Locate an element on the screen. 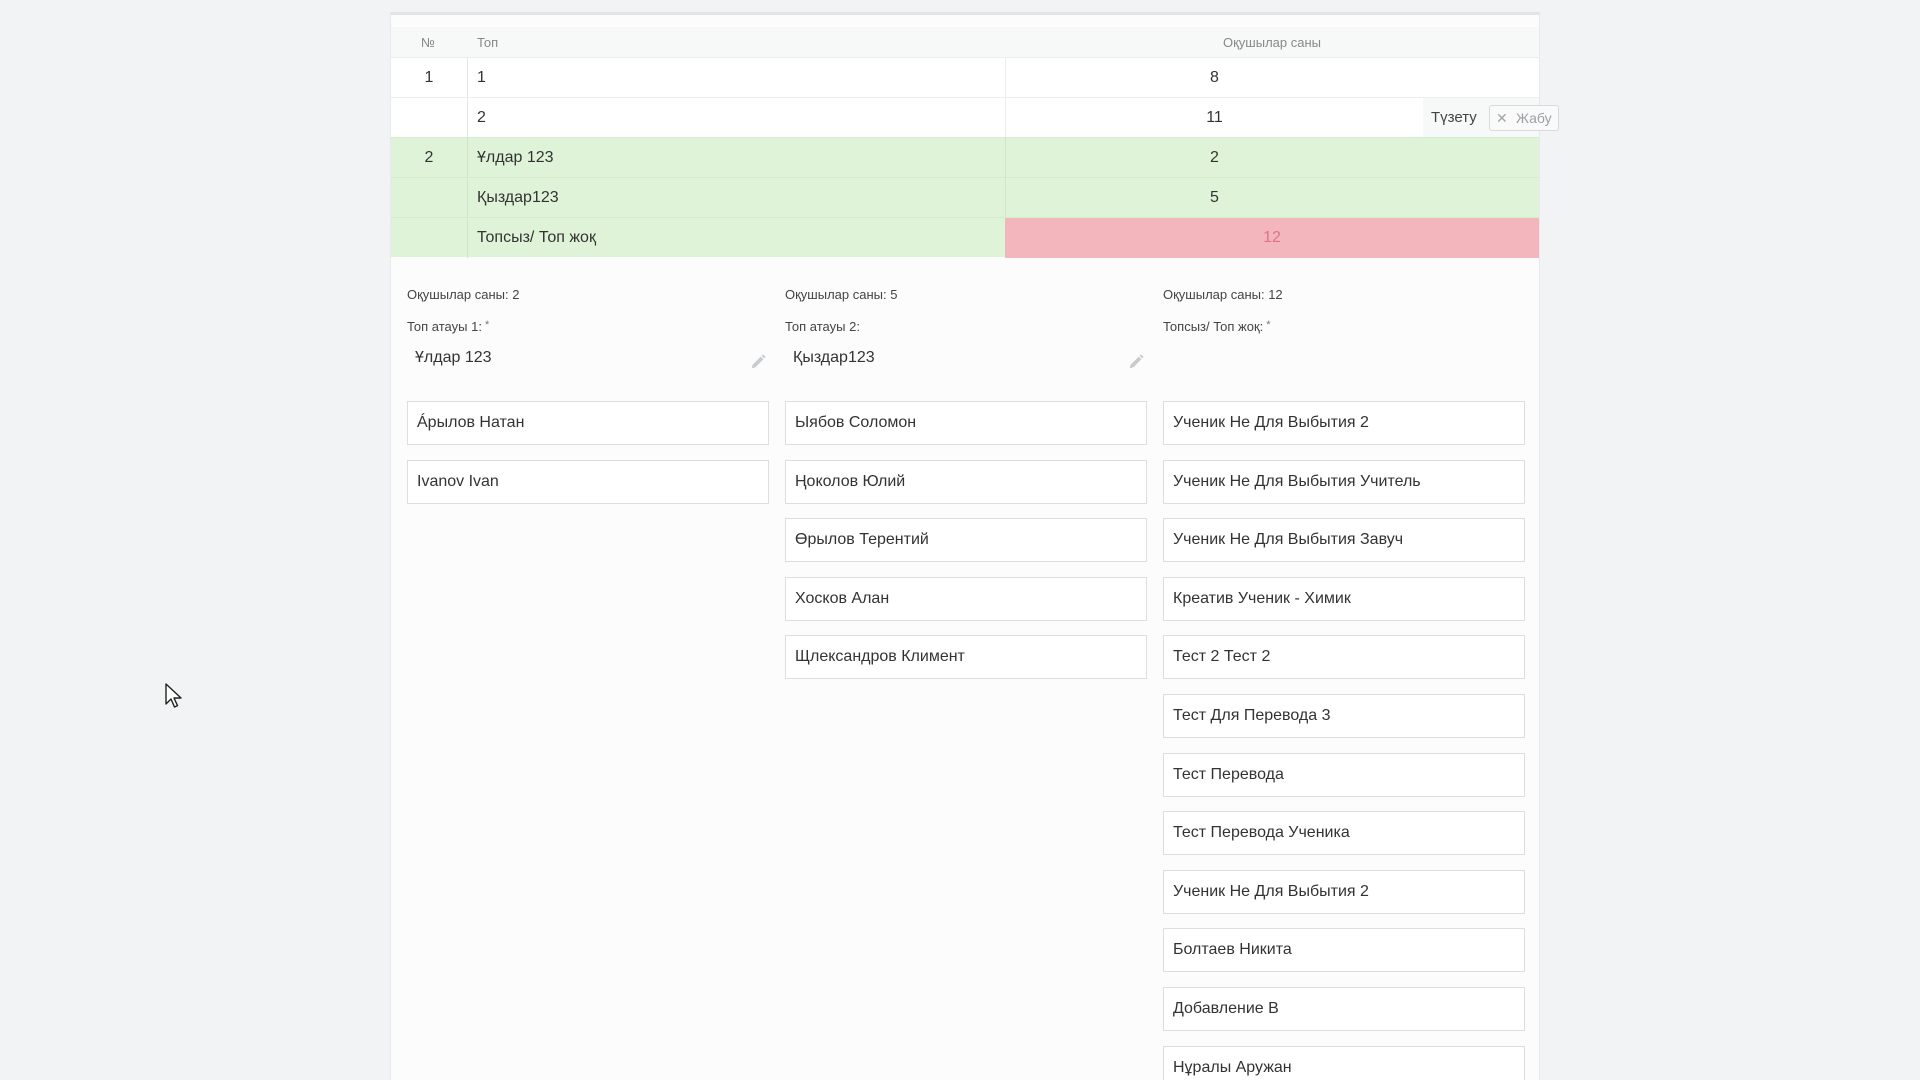  row-group: 2 is located at coordinates (481, 117).